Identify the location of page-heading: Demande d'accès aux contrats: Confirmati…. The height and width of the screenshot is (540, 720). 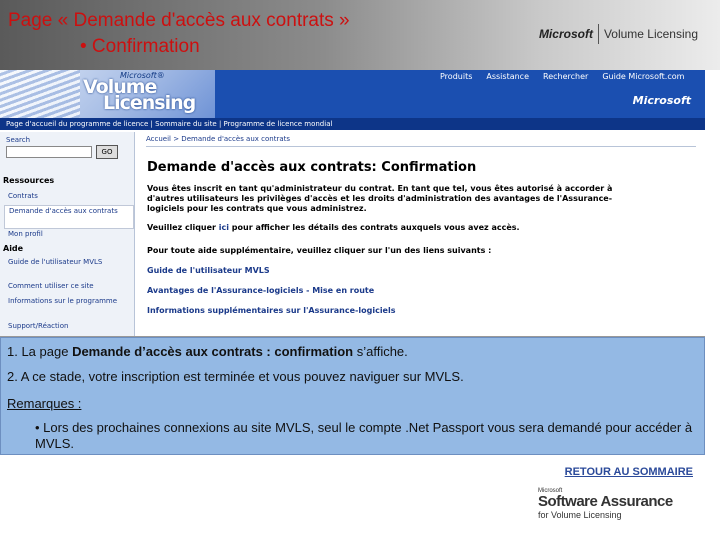
(312, 167).